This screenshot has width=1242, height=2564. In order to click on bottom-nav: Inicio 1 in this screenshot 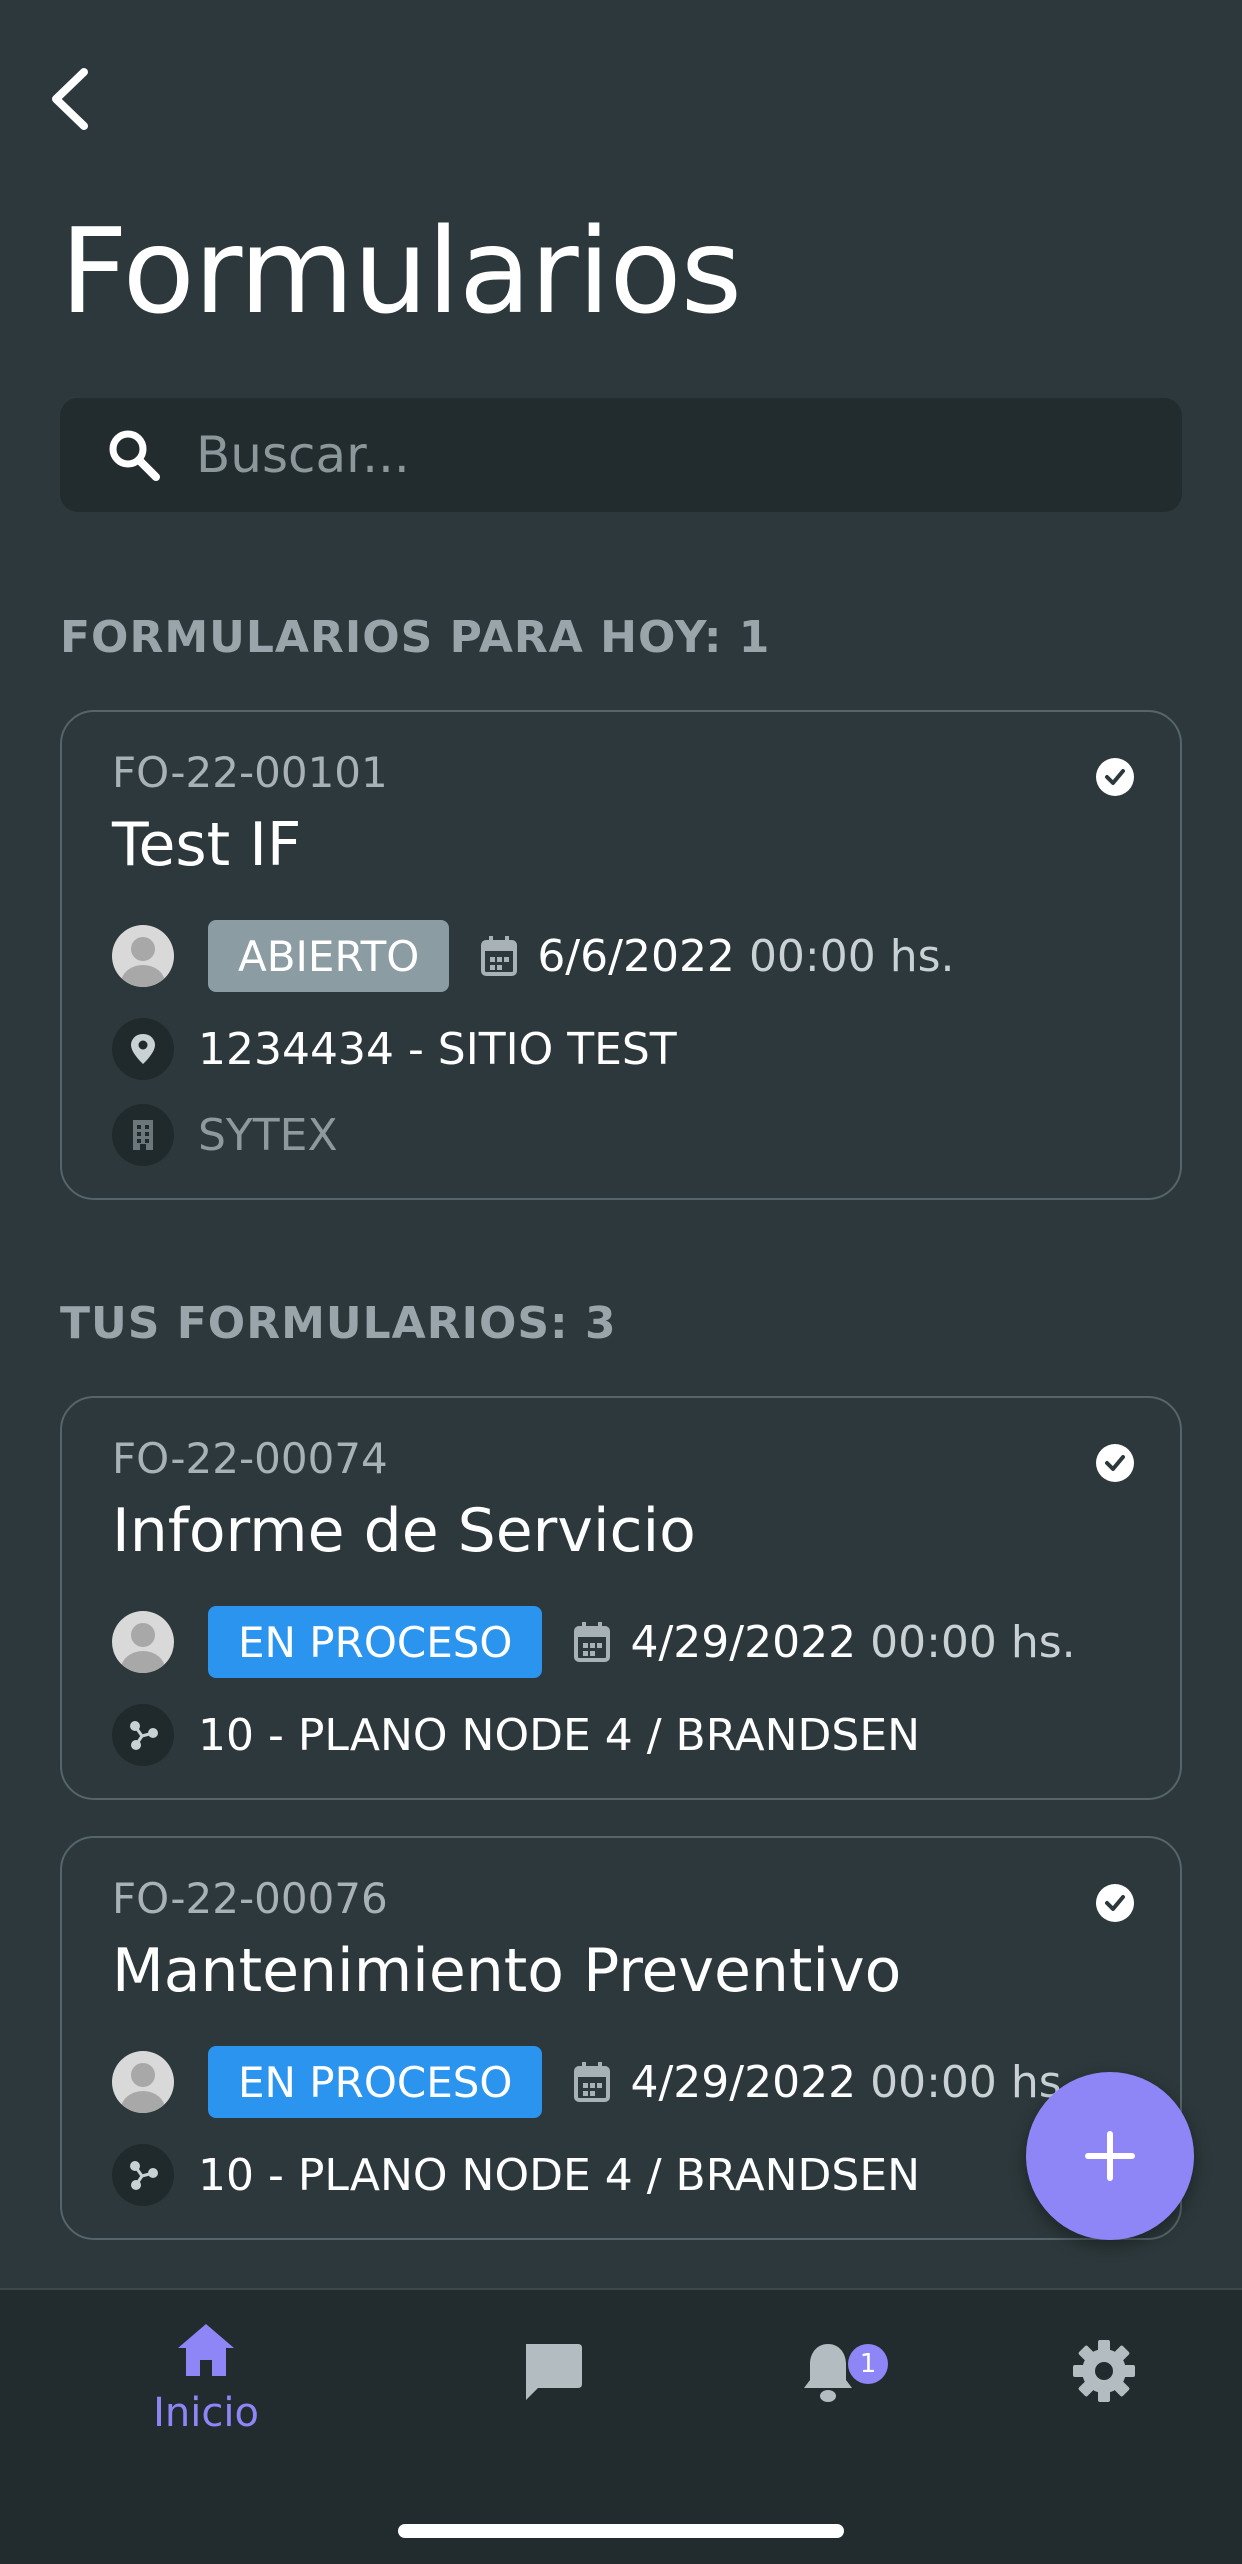, I will do `click(621, 2426)`.